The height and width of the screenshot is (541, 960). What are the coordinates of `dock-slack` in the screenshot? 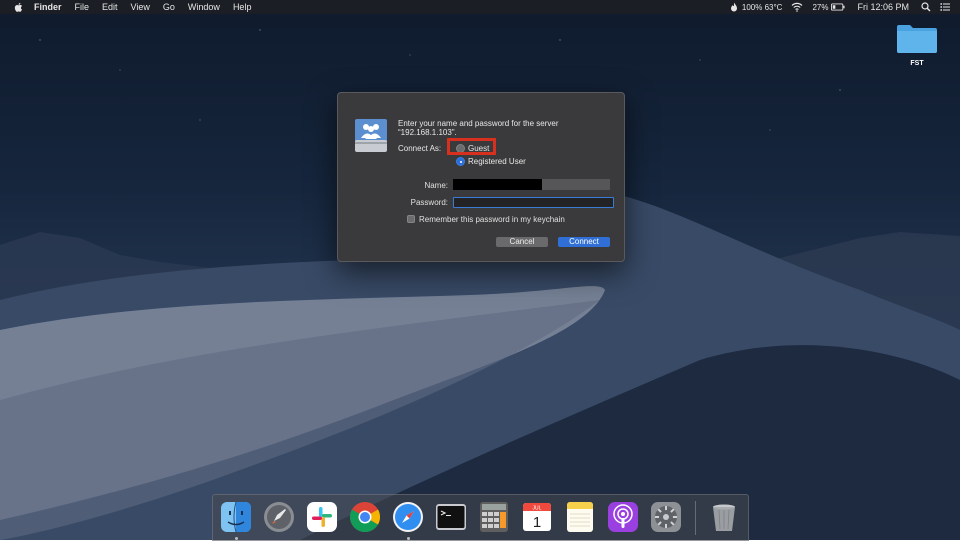 It's located at (322, 517).